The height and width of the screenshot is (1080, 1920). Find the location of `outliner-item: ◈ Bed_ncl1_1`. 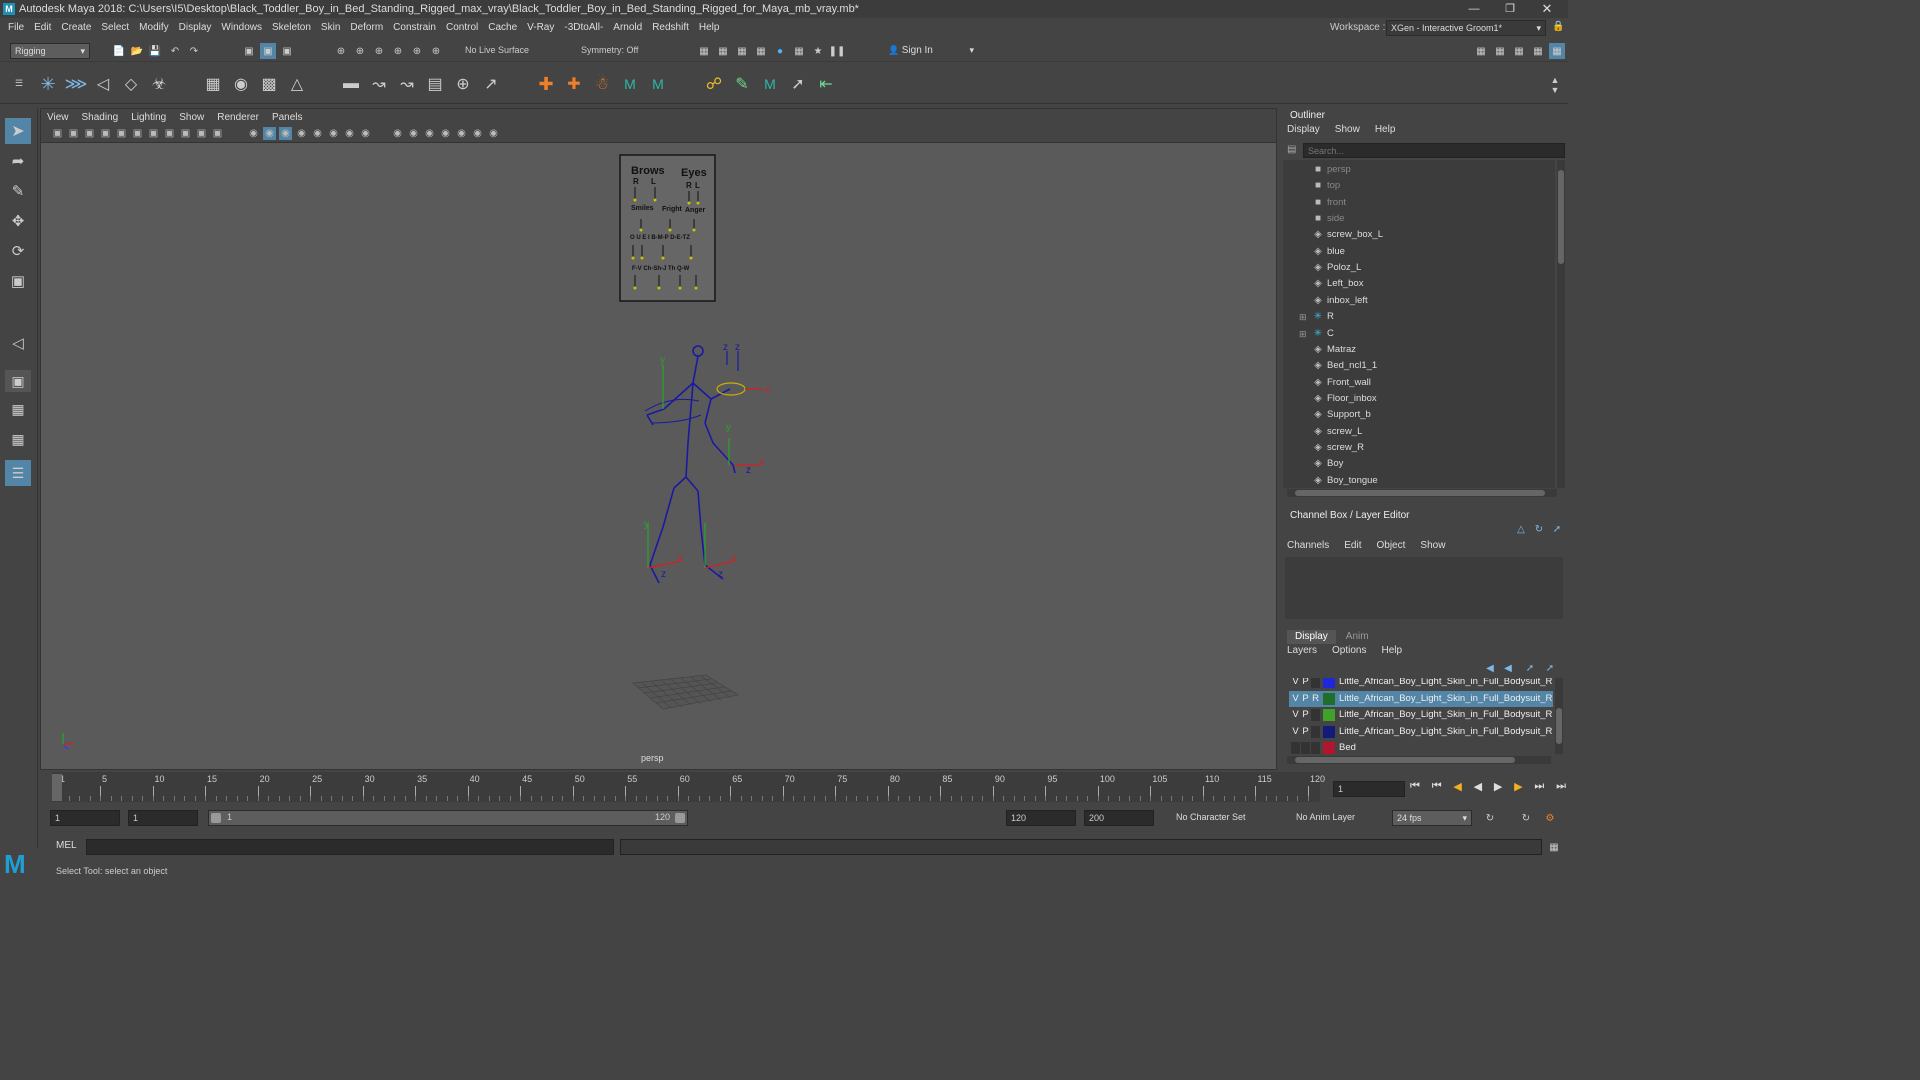

outliner-item: ◈ Bed_ncl1_1 is located at coordinates (1419, 366).